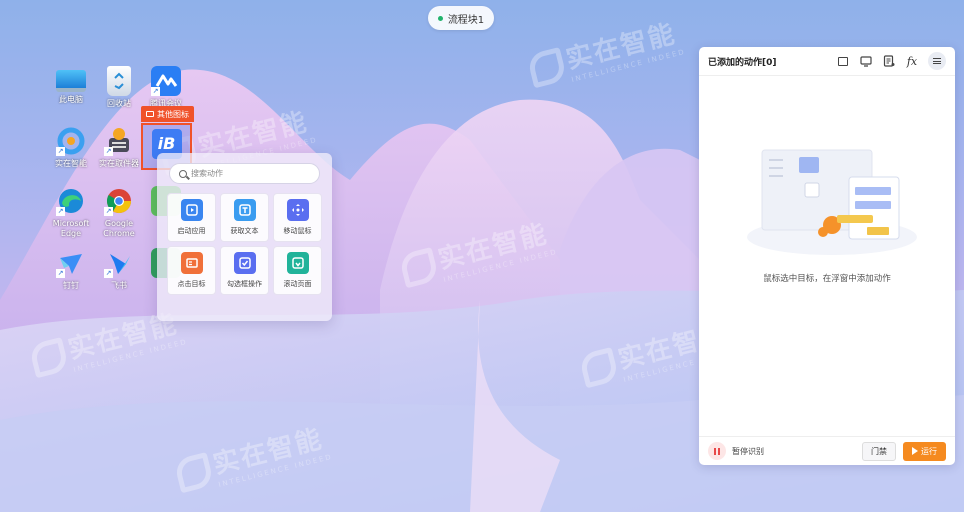 This screenshot has height=512, width=964. Describe the element at coordinates (119, 81) in the screenshot. I see `recycle-bin-icon` at that location.